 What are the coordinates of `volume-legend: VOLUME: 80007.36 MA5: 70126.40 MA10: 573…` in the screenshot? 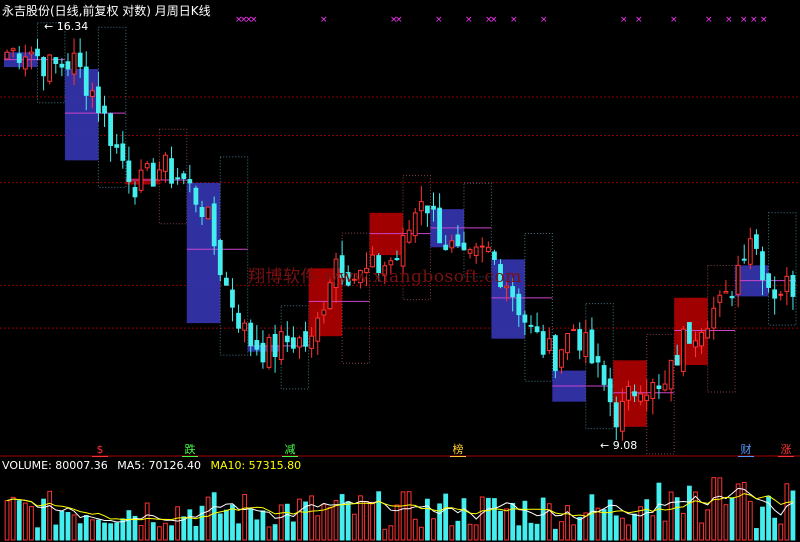 It's located at (154, 465).